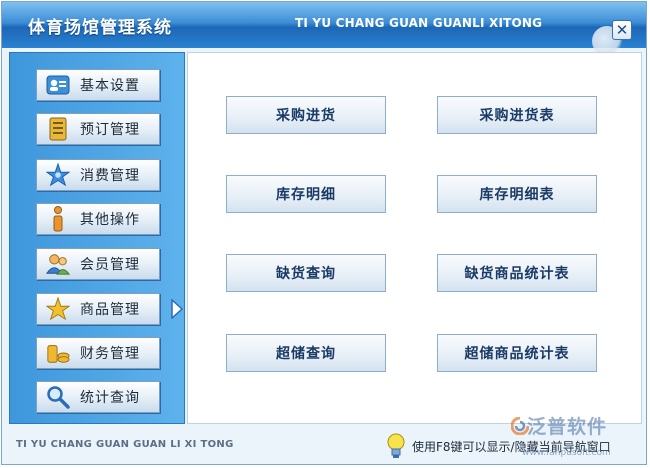 Image resolution: width=650 pixels, height=468 pixels. What do you see at coordinates (419, 23) in the screenshot?
I see `app-title-pinyin: TI YU CHANG GUAN GUANLI XITONG` at bounding box center [419, 23].